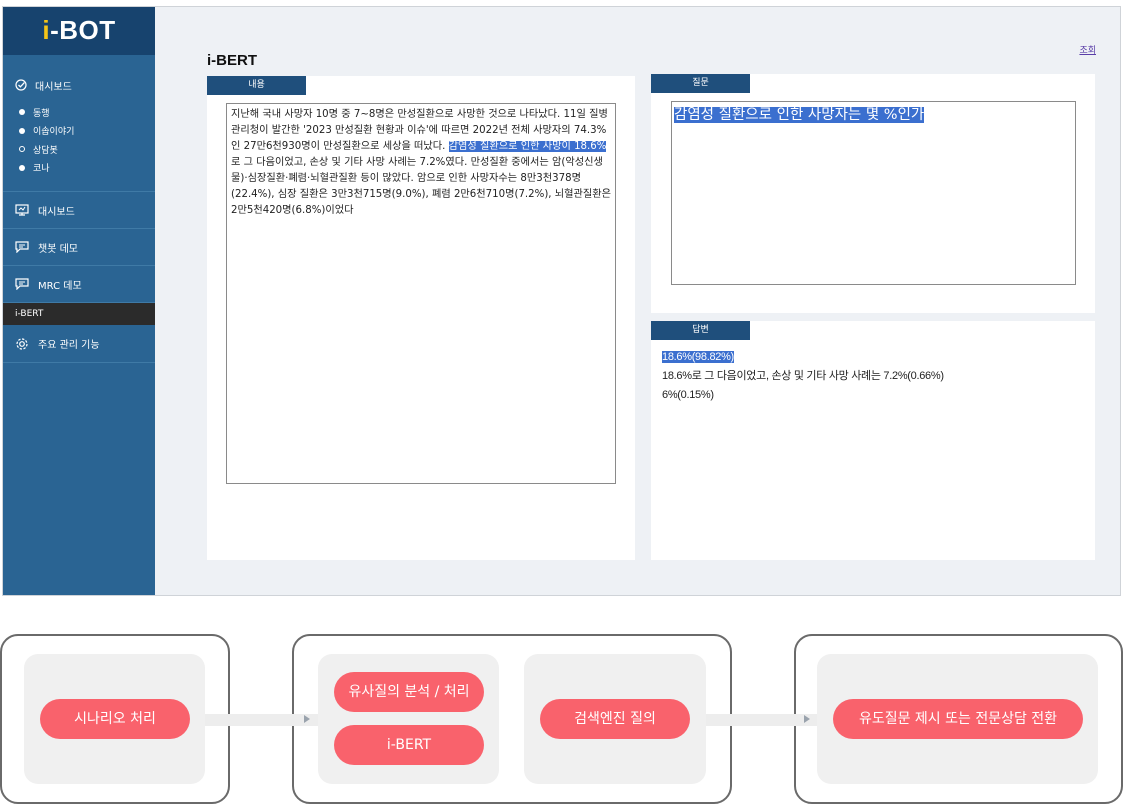 The image size is (1124, 810). I want to click on sidebar-item-label: 대시보드, so click(56, 212).